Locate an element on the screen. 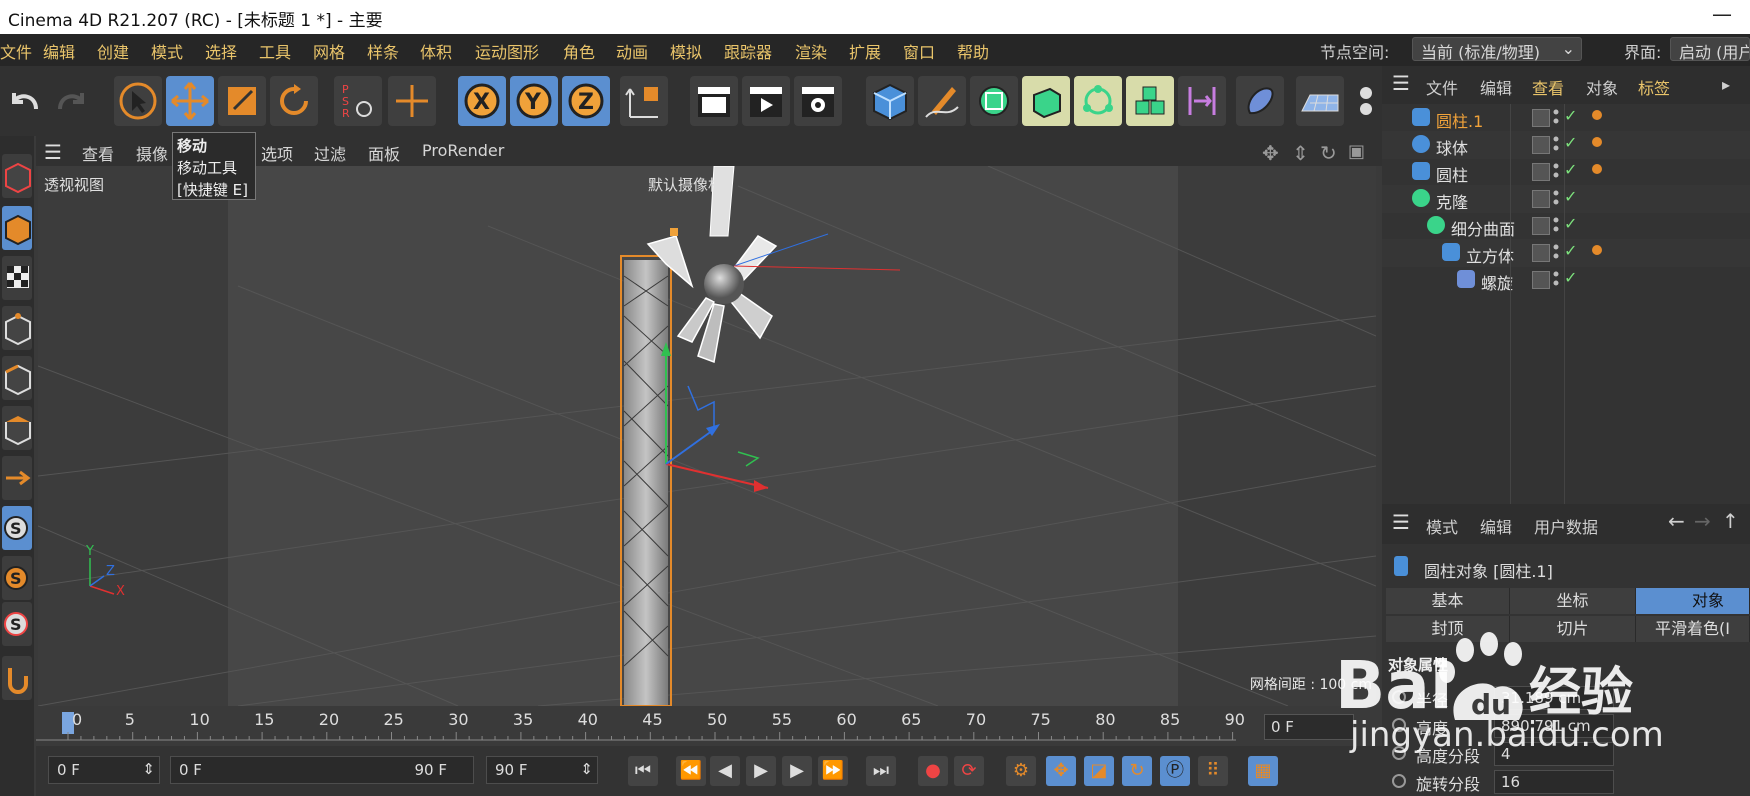  go-to-start-button: ⏮ is located at coordinates (643, 771).